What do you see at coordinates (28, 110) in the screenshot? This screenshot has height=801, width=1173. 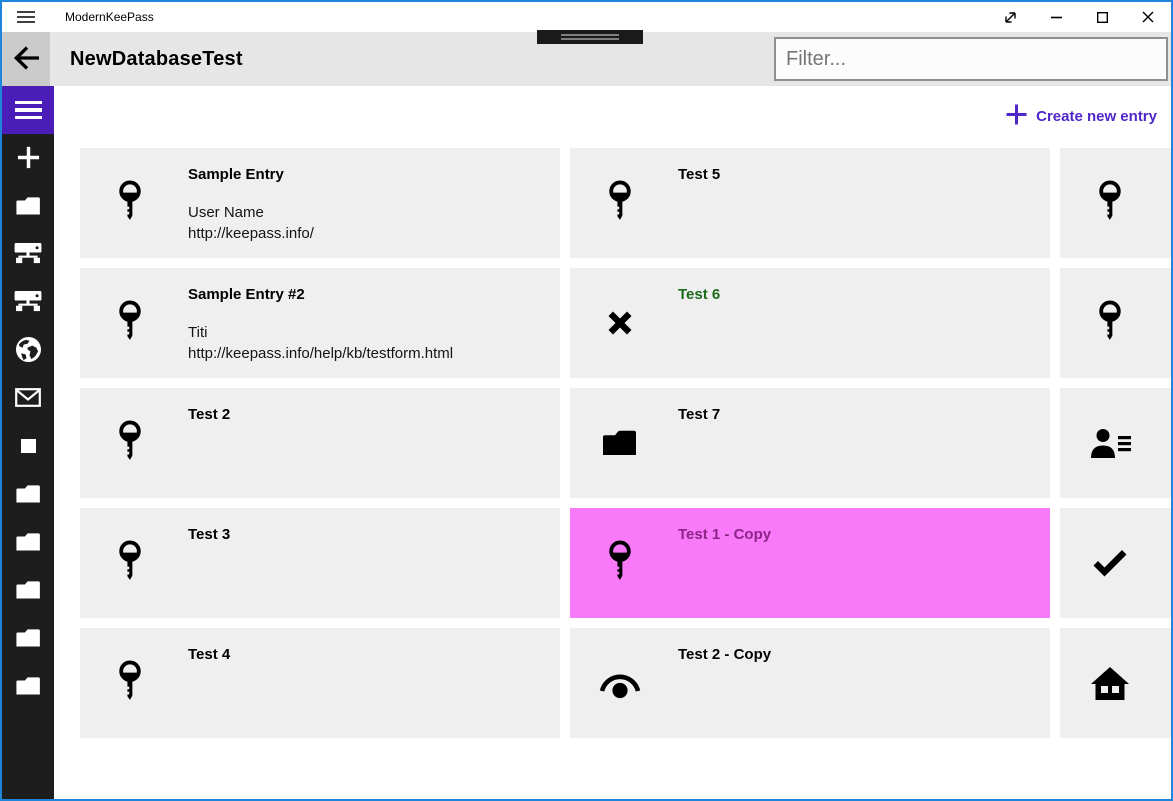 I see `sidebar-menu-button` at bounding box center [28, 110].